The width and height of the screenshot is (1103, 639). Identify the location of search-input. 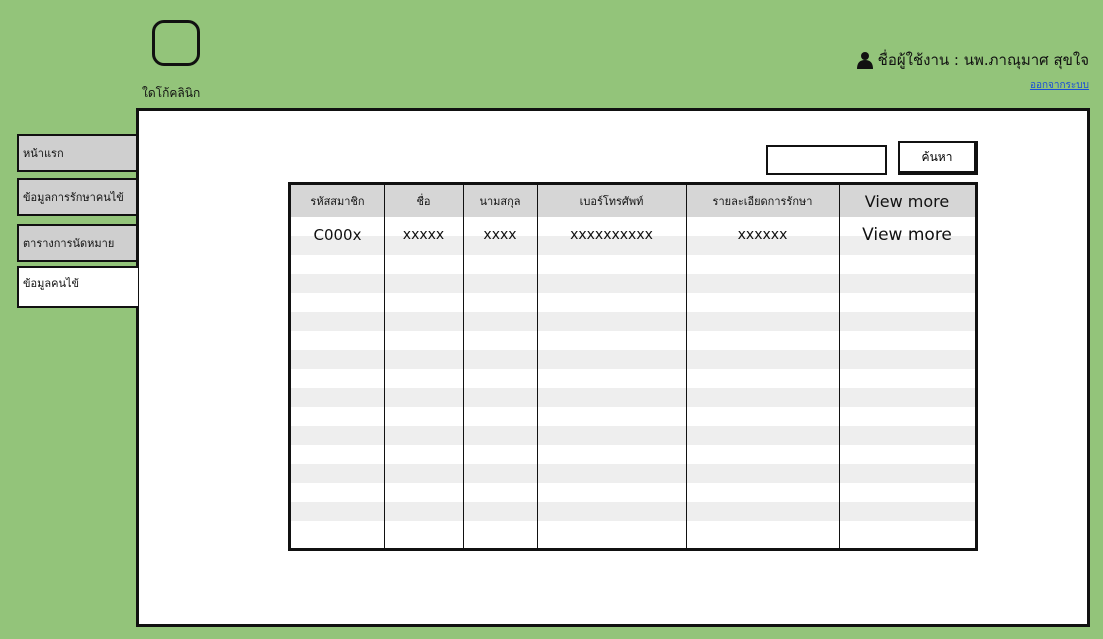
(826, 160).